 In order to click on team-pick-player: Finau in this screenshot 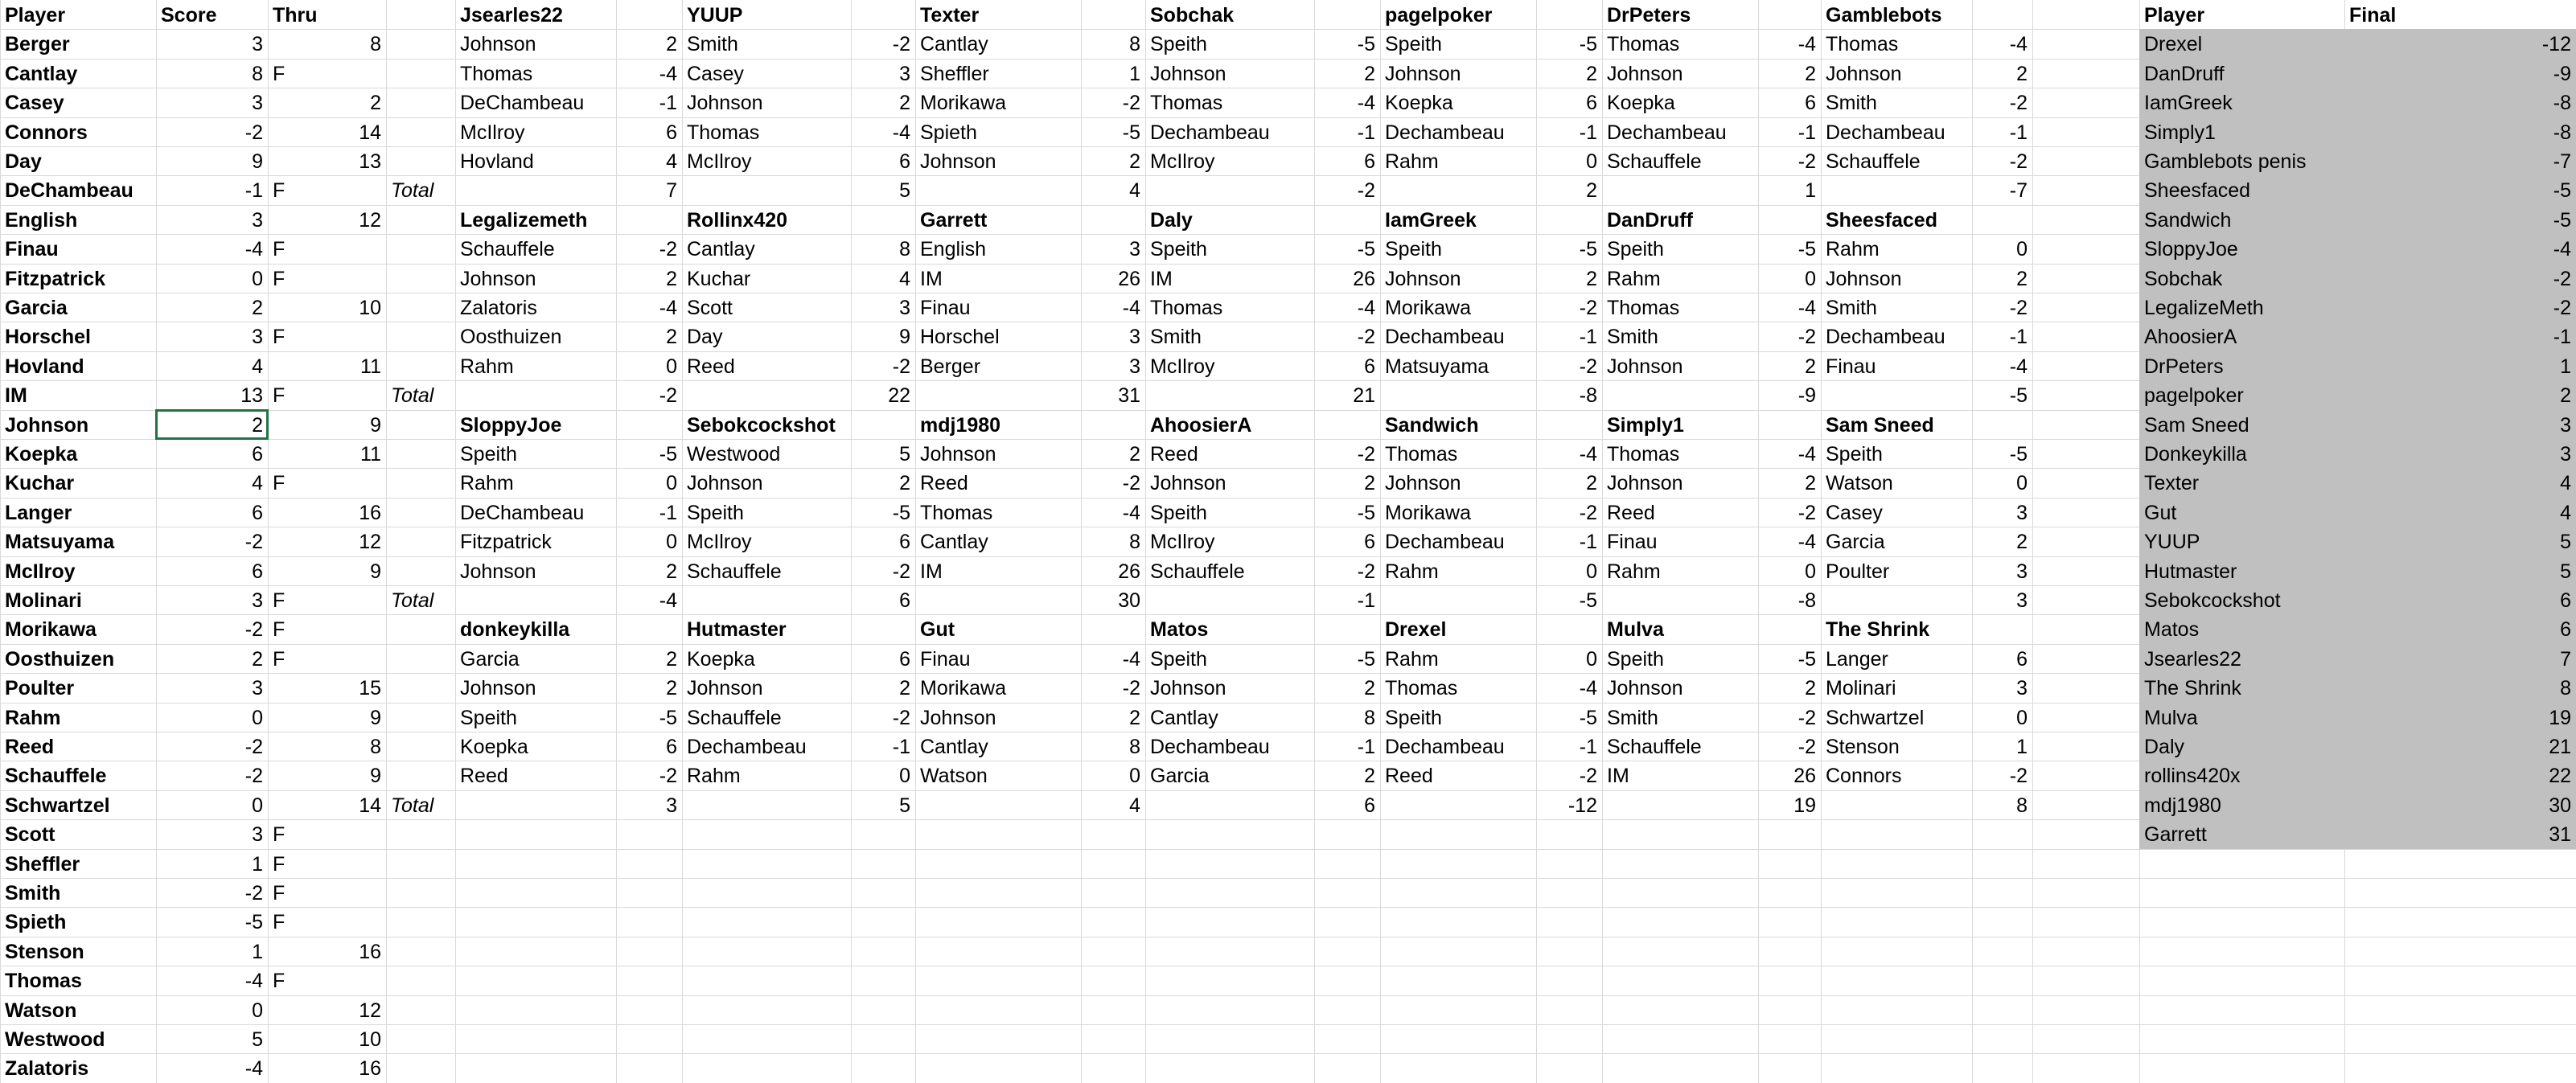, I will do `click(998, 658)`.